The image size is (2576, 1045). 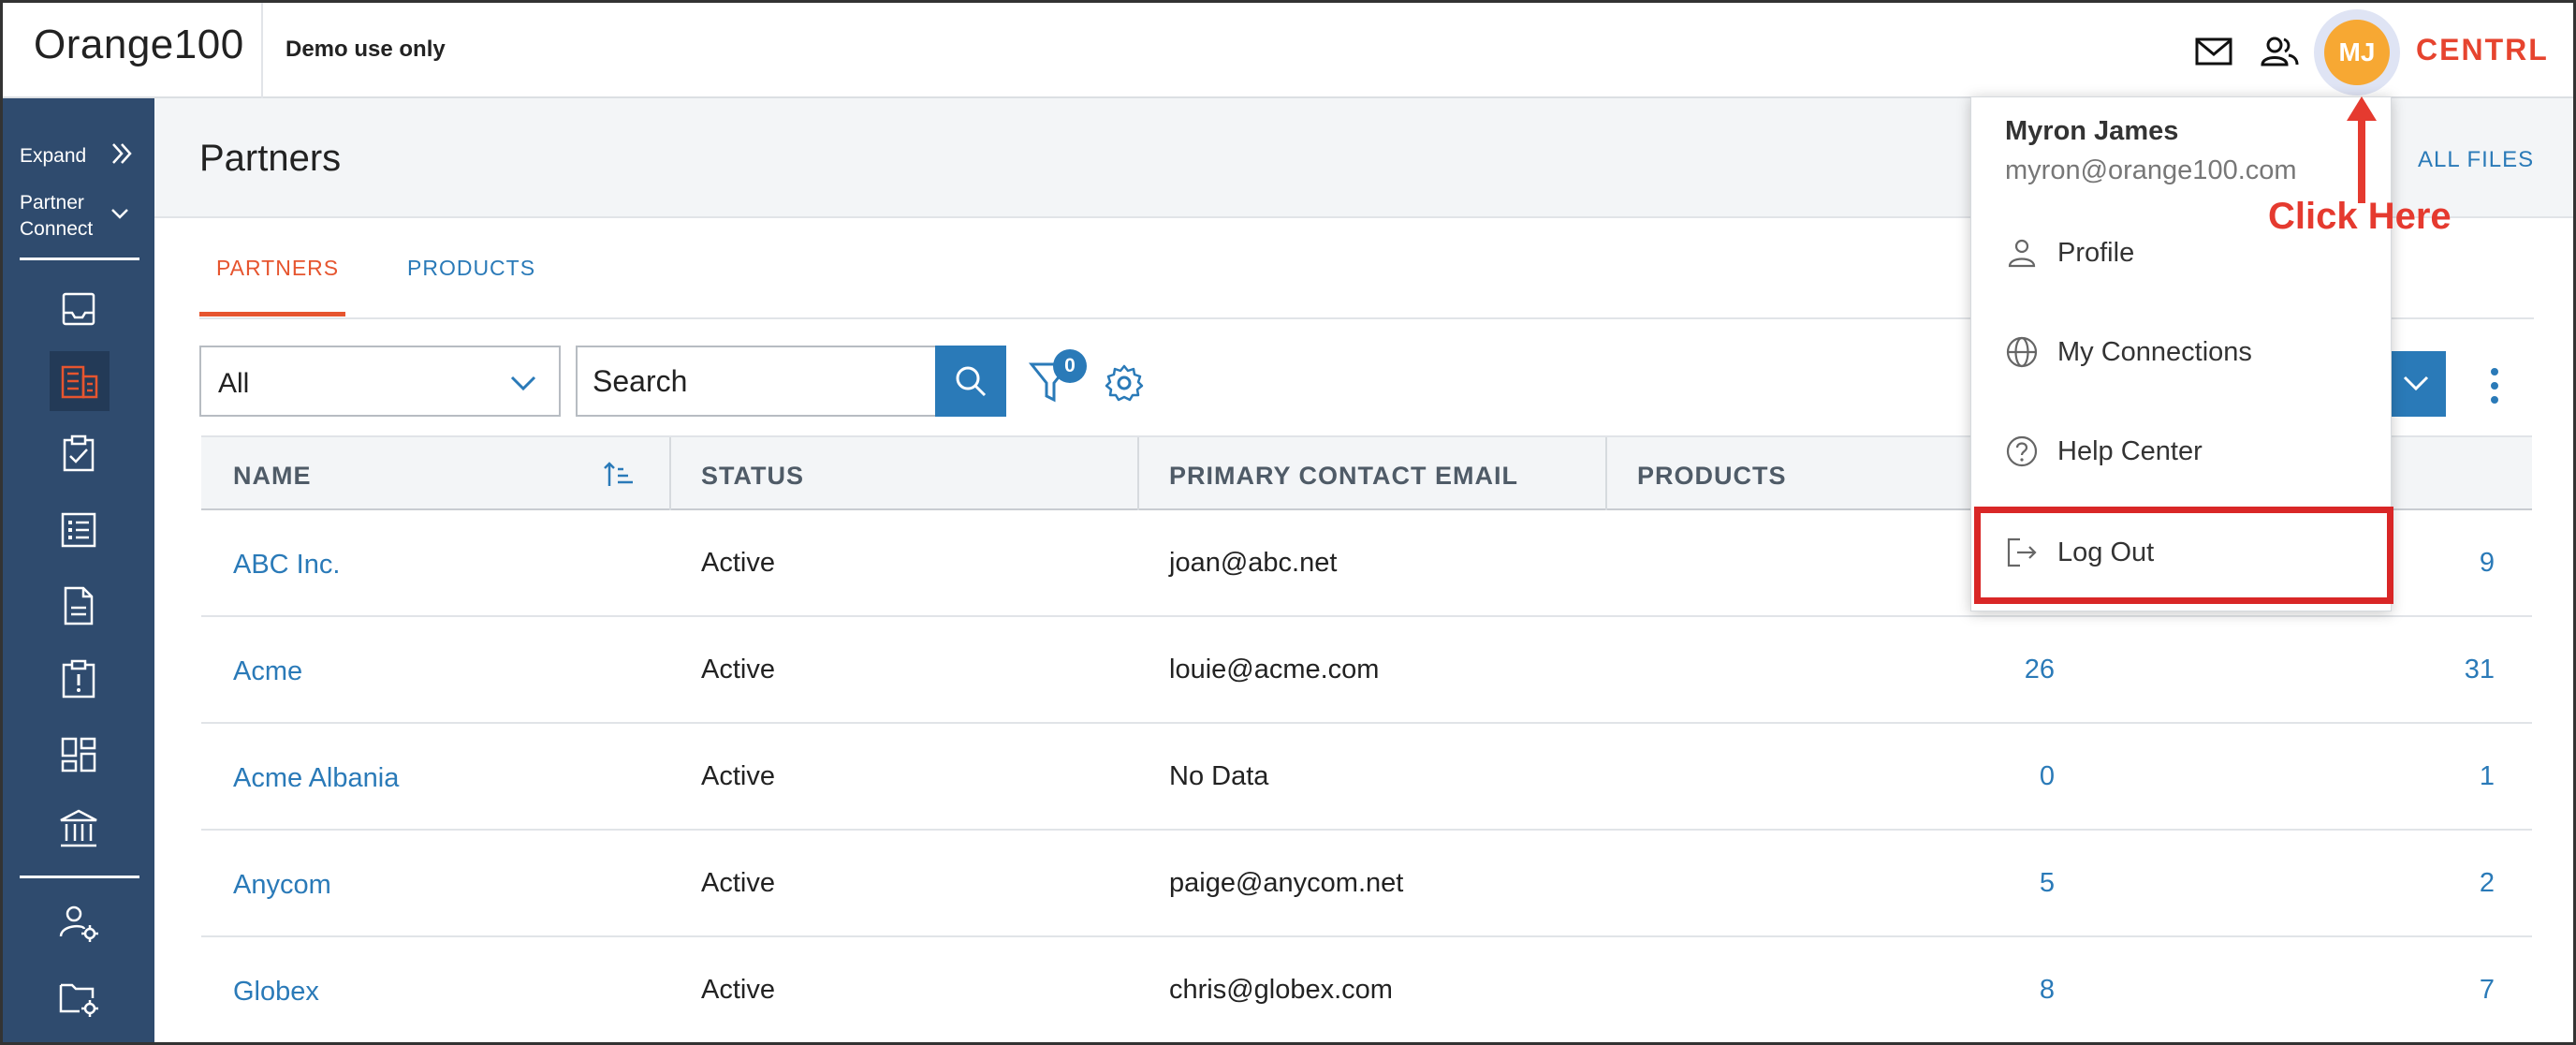 I want to click on column-header-status: STATUS, so click(x=752, y=476).